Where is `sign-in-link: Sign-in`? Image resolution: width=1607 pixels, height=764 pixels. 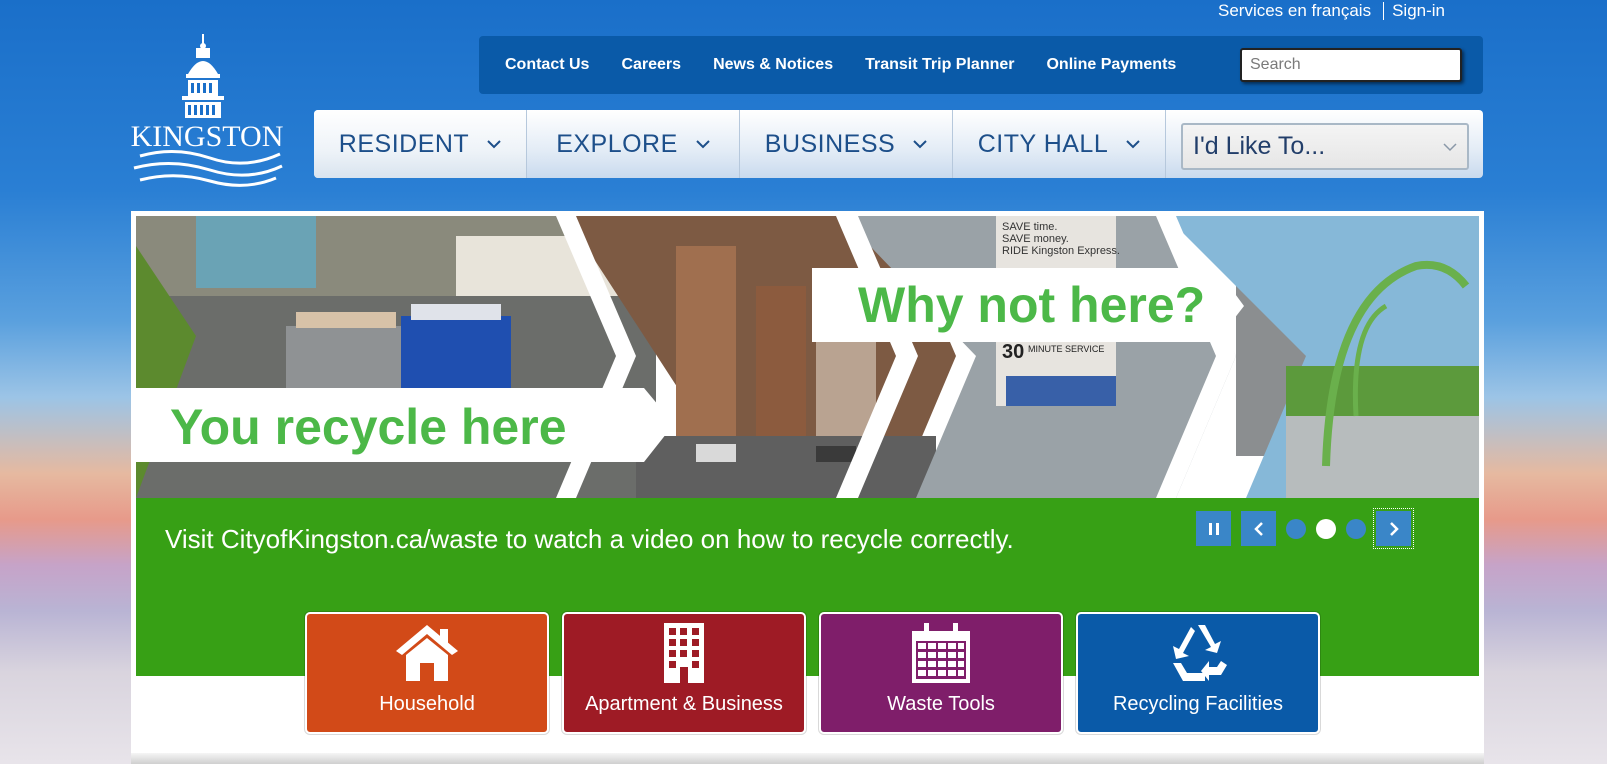 sign-in-link: Sign-in is located at coordinates (1418, 11).